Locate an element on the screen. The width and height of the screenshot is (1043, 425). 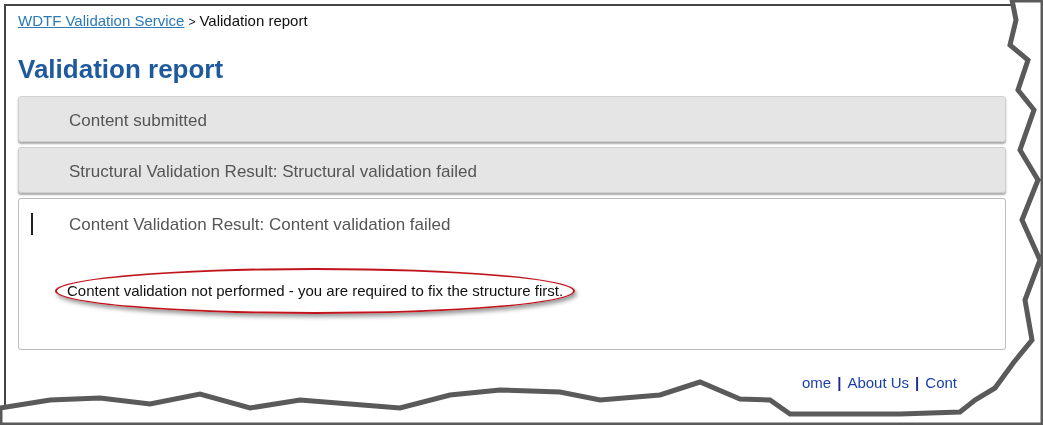
breadcrumb-current: Validation report is located at coordinates (253, 21).